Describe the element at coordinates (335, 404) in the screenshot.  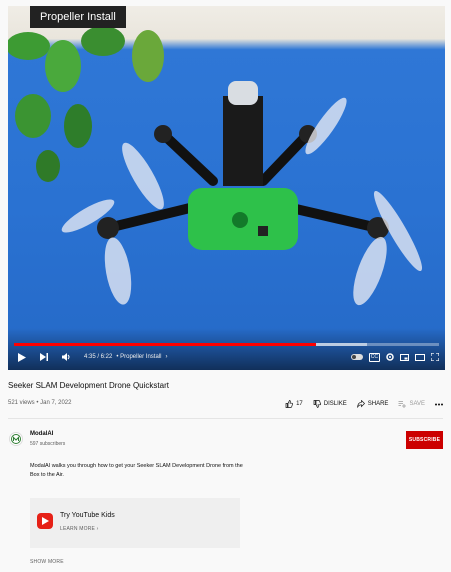
I see `dislike-label: DISLIKE` at that location.